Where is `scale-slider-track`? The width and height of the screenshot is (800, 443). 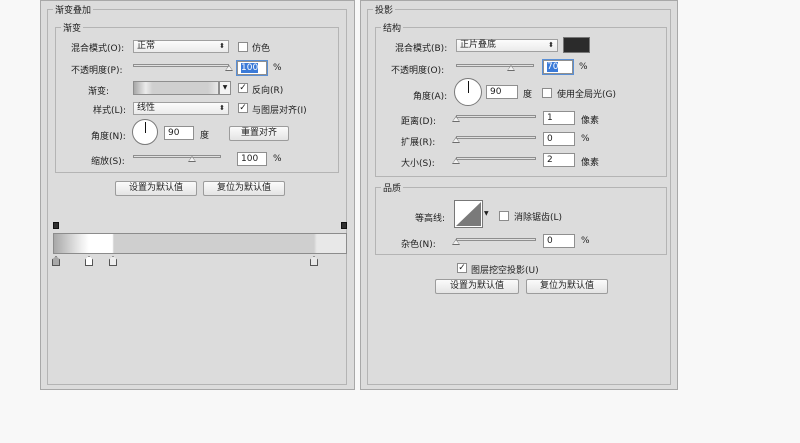 scale-slider-track is located at coordinates (177, 156).